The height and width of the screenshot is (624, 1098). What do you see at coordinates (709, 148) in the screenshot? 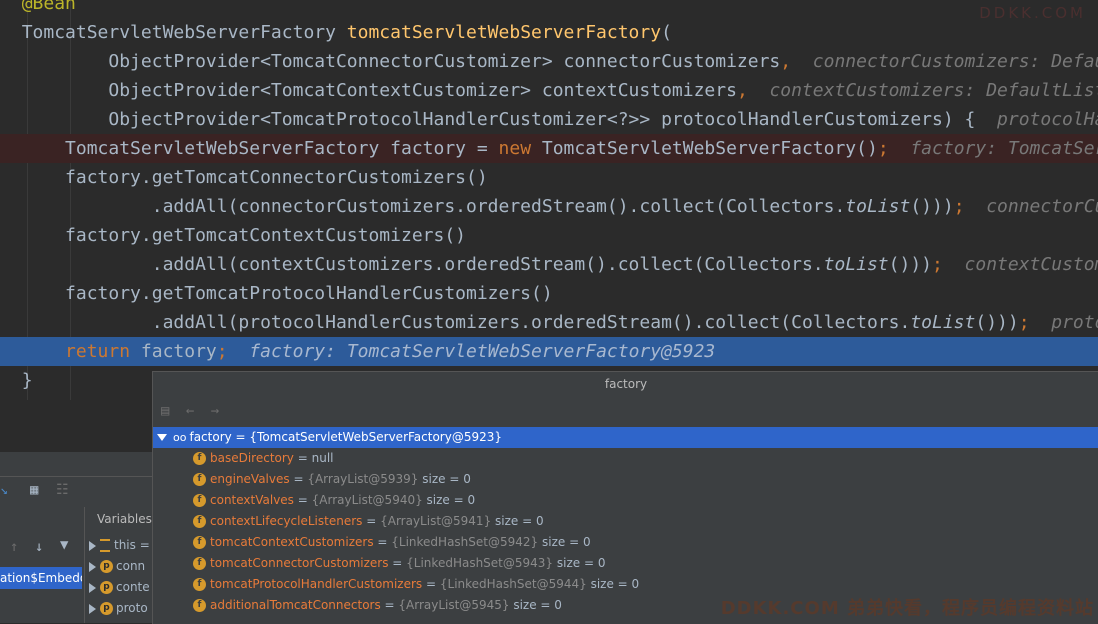
I see `code-token: TomcatServletWebServerFactory()` at bounding box center [709, 148].